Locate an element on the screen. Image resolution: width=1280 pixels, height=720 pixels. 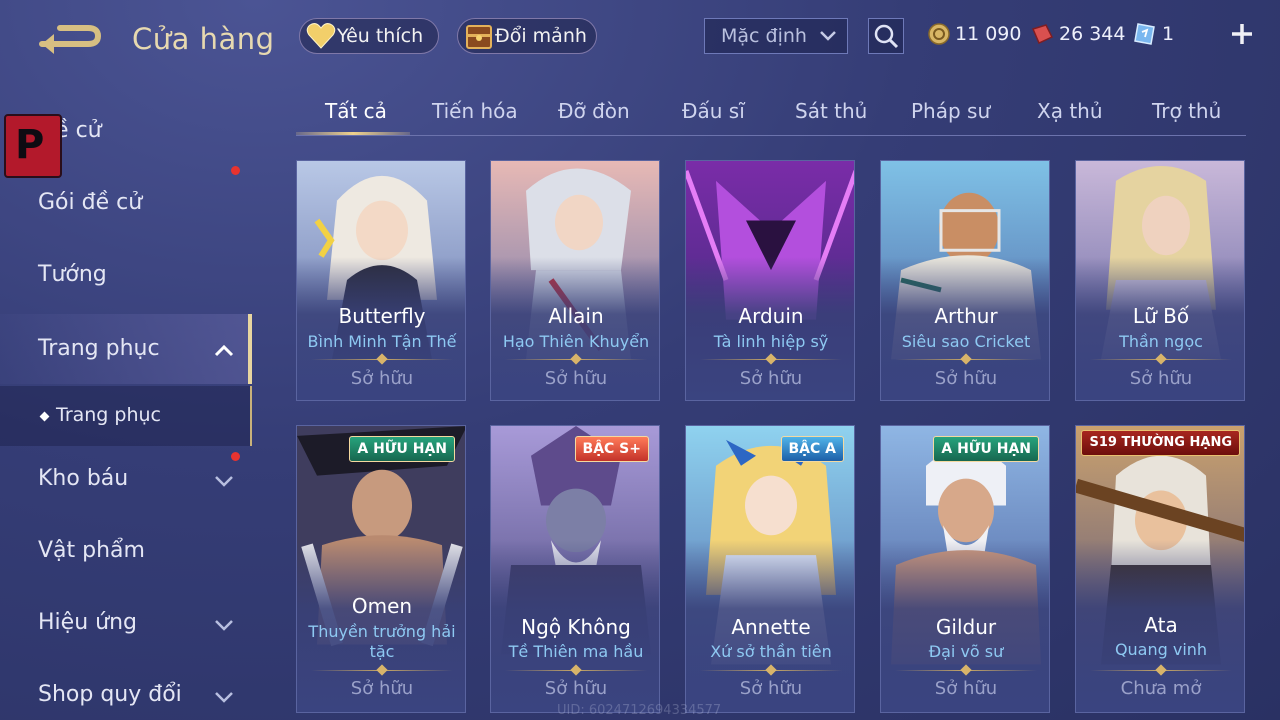
shard-exchange-button: Đổi mảnh is located at coordinates (527, 36).